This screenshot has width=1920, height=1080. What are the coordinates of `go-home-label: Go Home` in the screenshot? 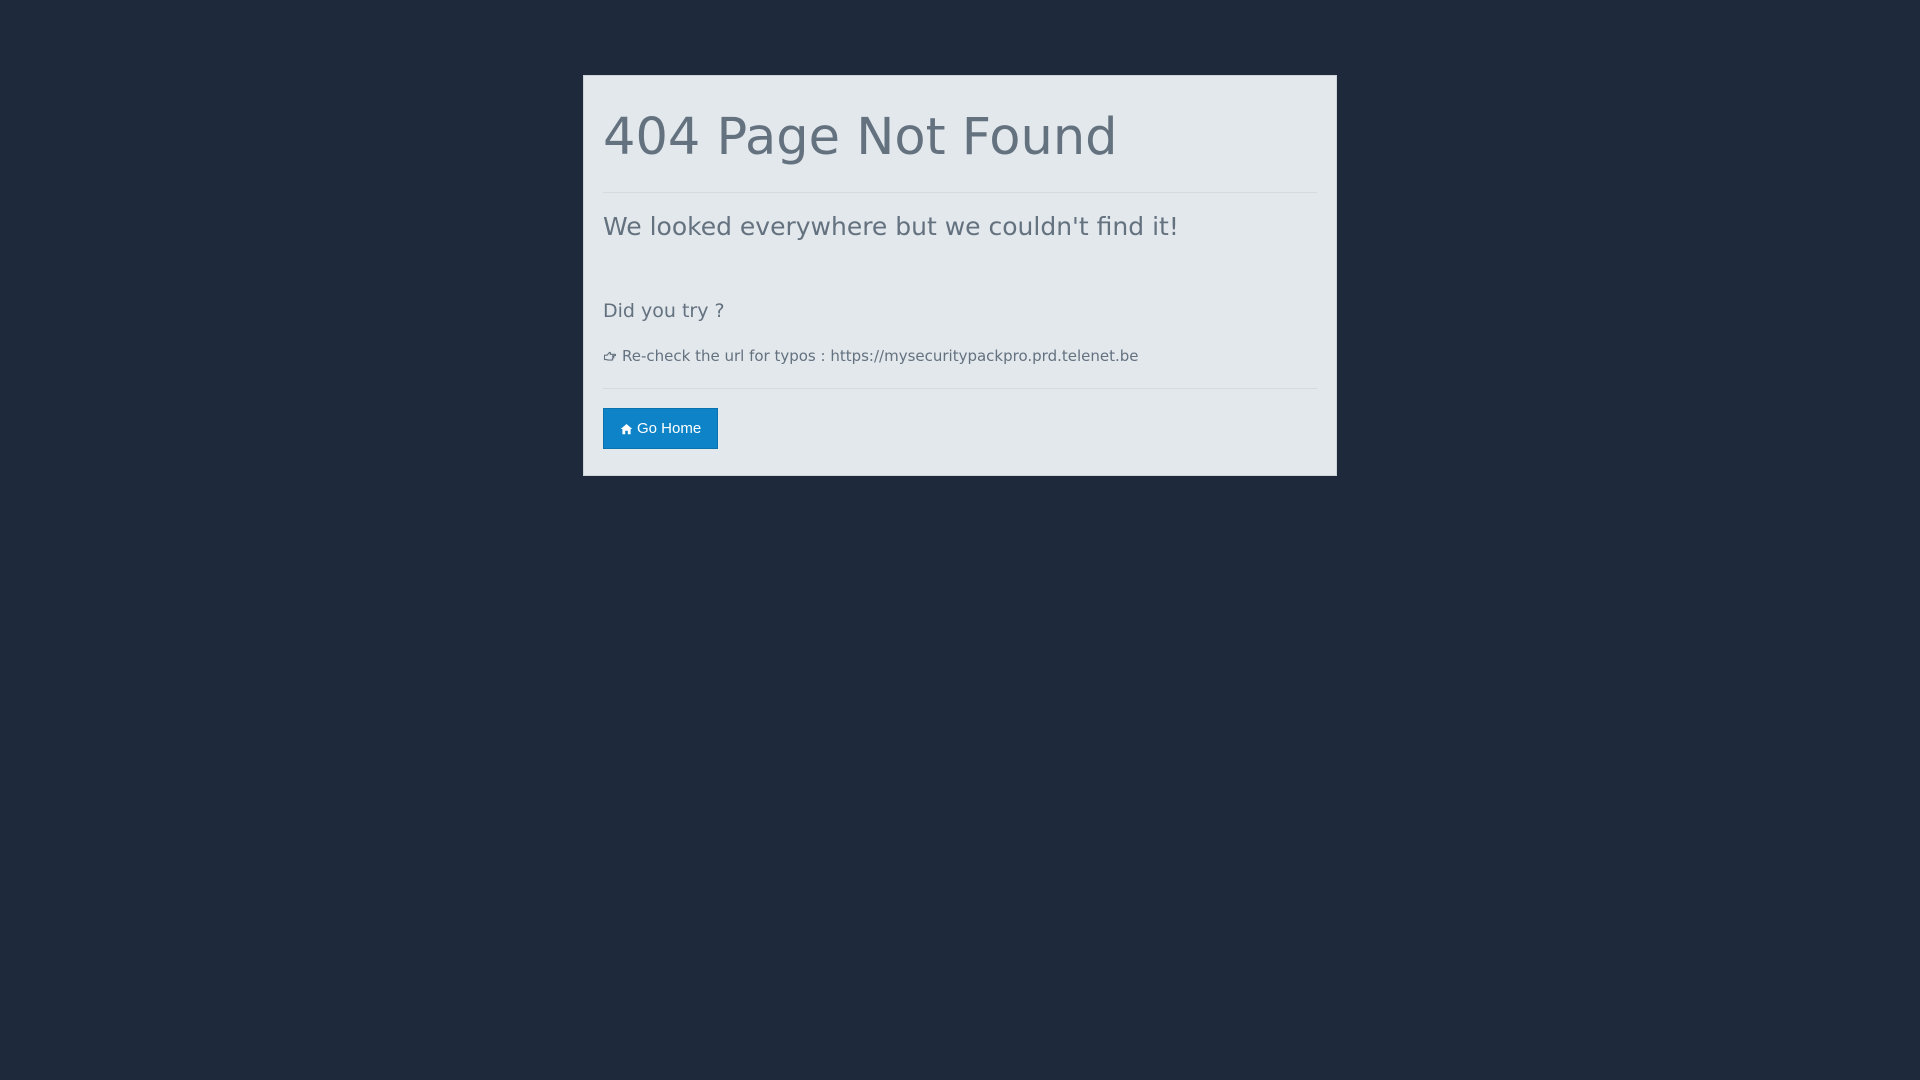 It's located at (669, 428).